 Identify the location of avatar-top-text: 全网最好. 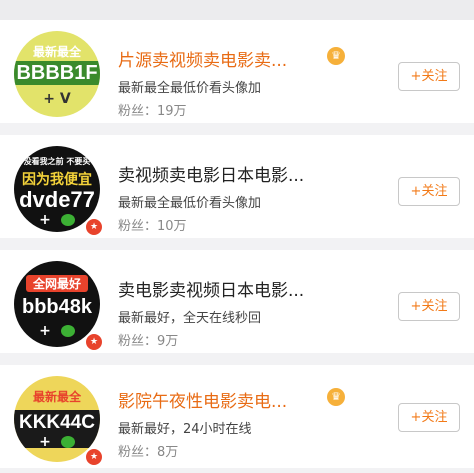
(57, 283).